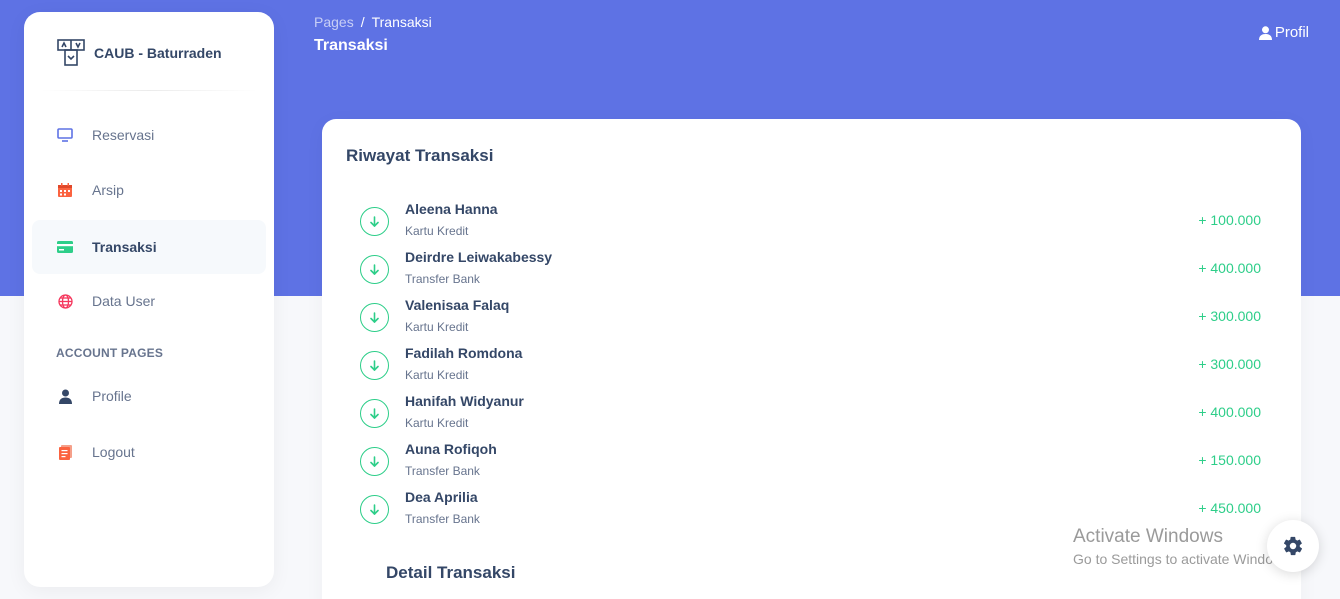  I want to click on sidebar-item-label: Transaksi, so click(124, 247).